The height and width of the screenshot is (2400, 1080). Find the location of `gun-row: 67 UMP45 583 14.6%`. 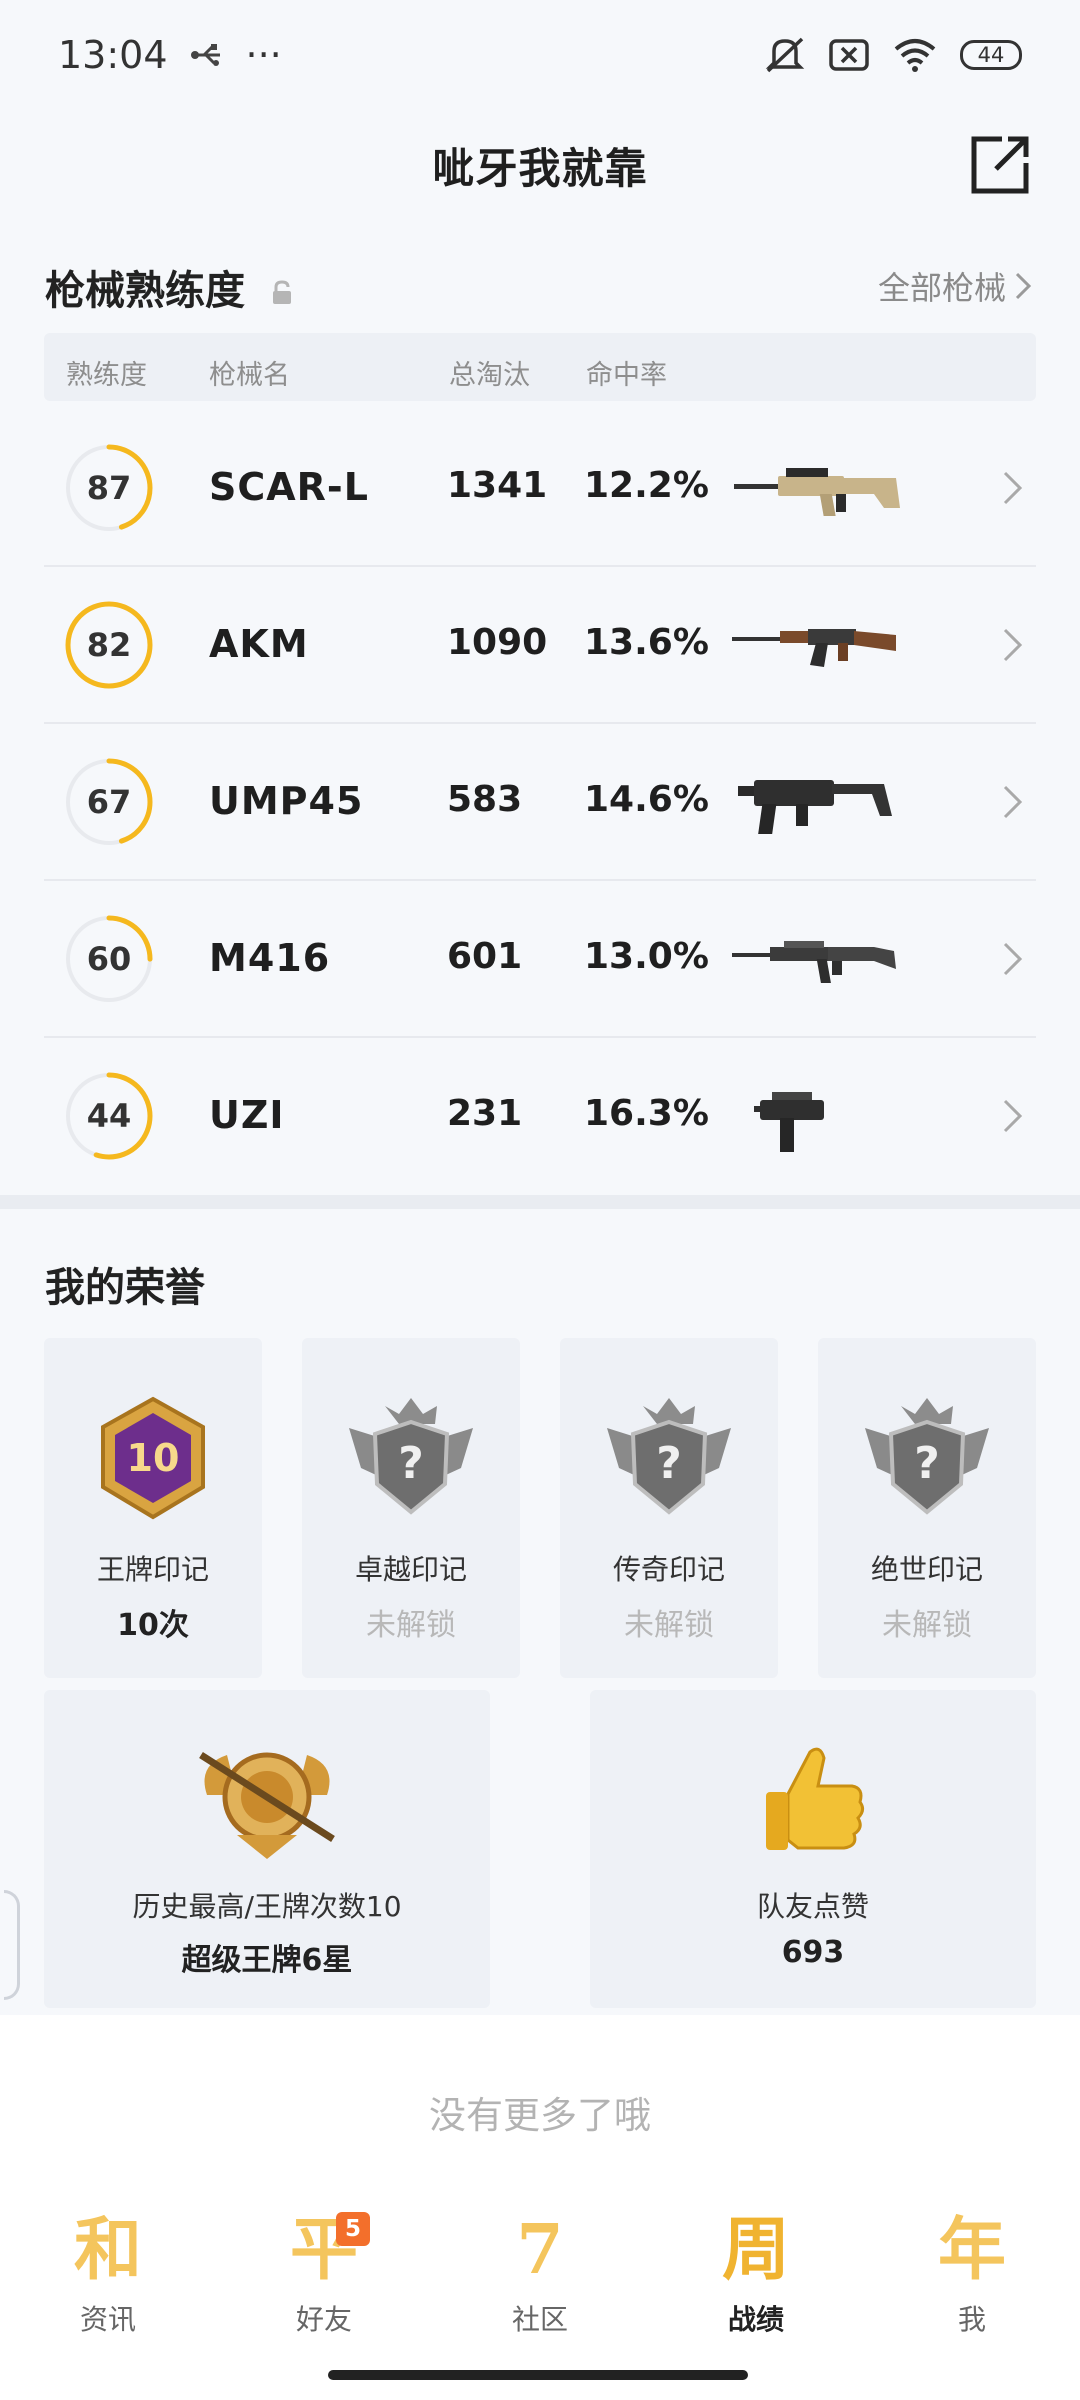

gun-row: 67 UMP45 583 14.6% is located at coordinates (540, 802).